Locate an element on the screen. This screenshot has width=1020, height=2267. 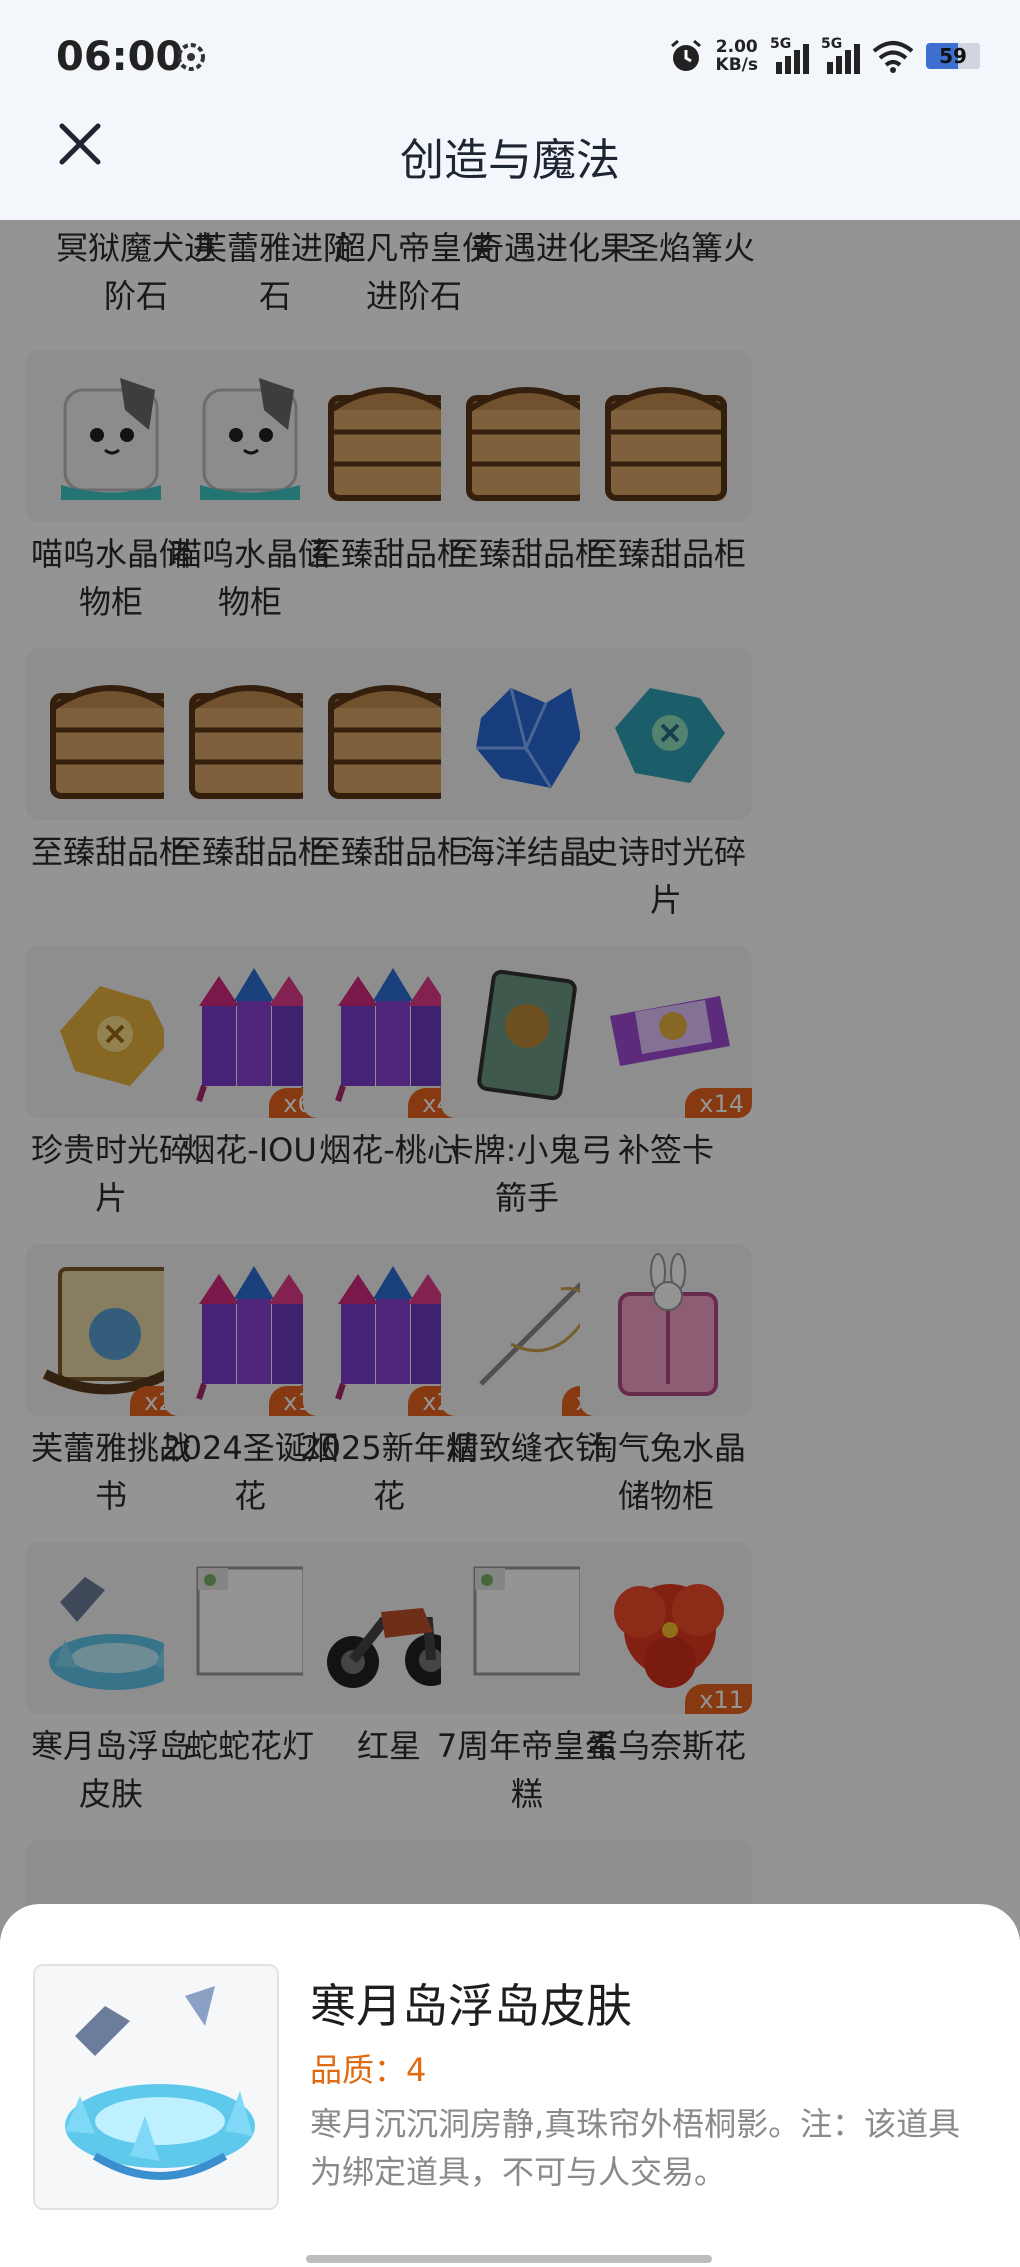
home-indicator is located at coordinates (509, 2259).